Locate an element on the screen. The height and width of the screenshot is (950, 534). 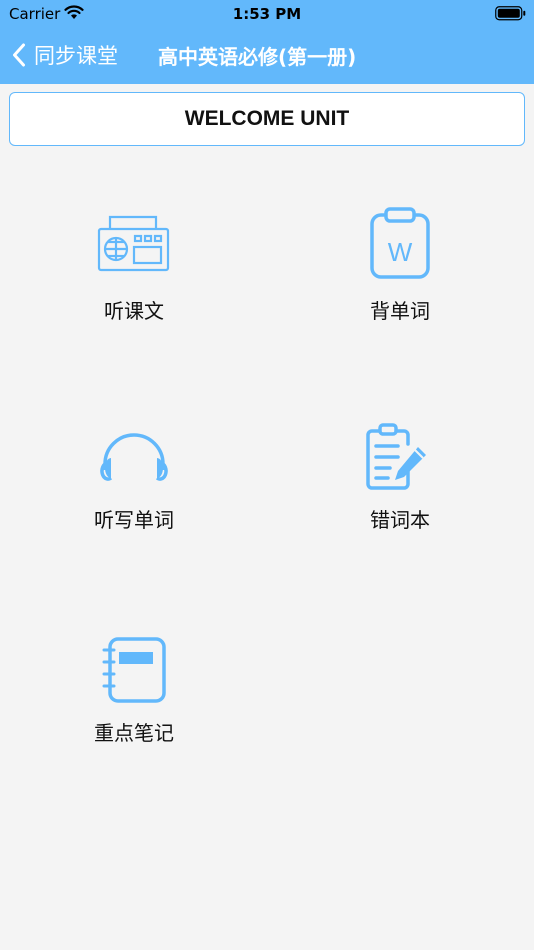
wrong-words-tile: 错词本 is located at coordinates (400, 487).